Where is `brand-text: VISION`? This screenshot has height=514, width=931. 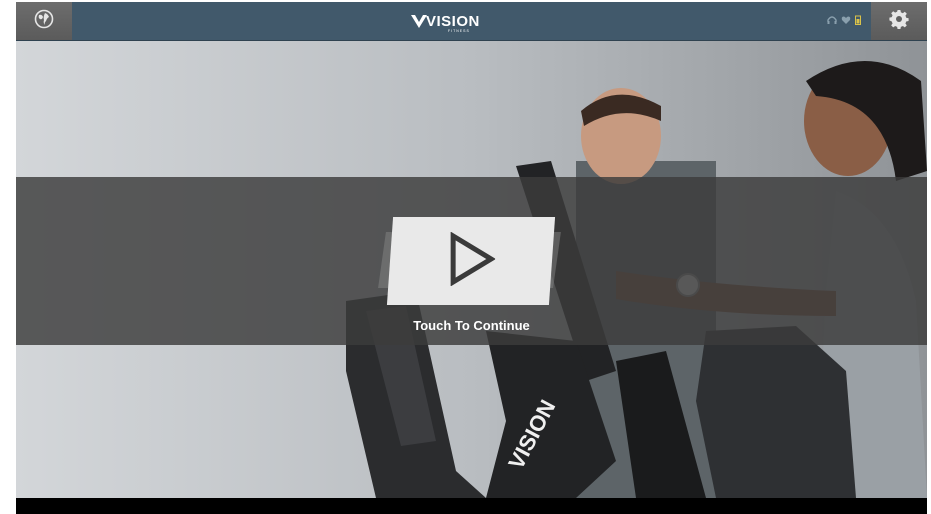 brand-text: VISION is located at coordinates (453, 21).